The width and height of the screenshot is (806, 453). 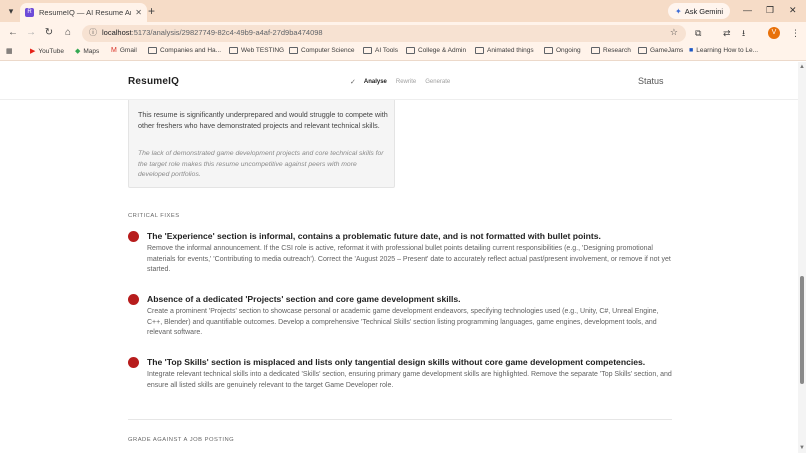 I want to click on bookmark-college-admin: College & Admin, so click(x=436, y=50).